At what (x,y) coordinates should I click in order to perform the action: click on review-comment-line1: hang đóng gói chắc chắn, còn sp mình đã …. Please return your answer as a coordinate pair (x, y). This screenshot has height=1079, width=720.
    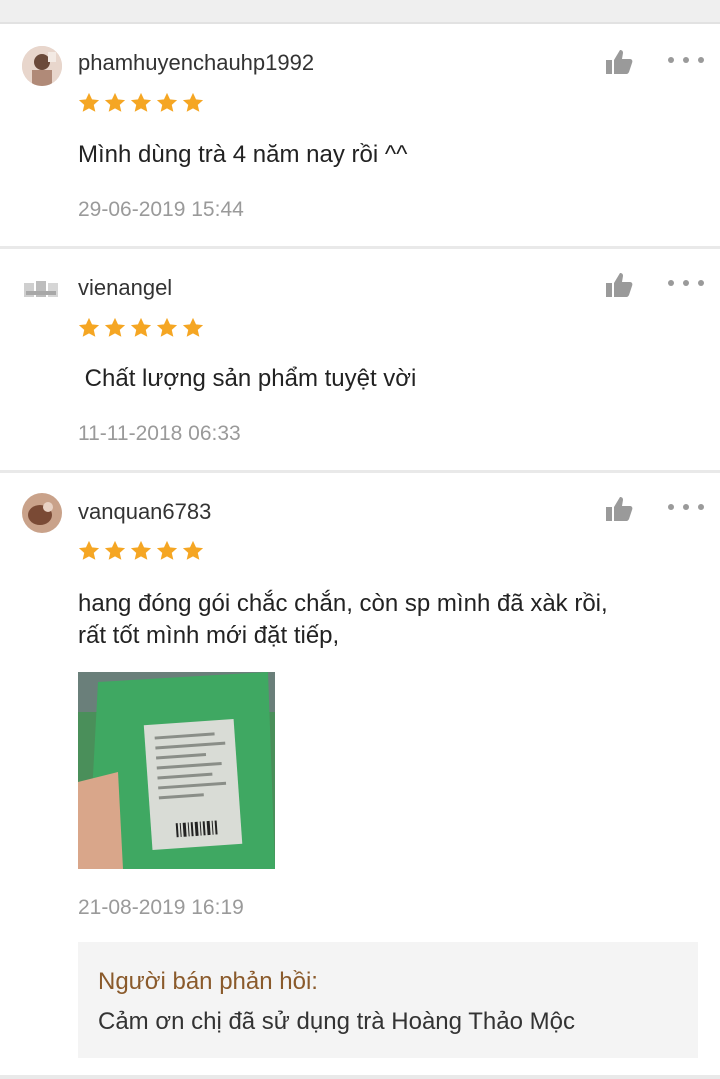
    Looking at the image, I should click on (343, 603).